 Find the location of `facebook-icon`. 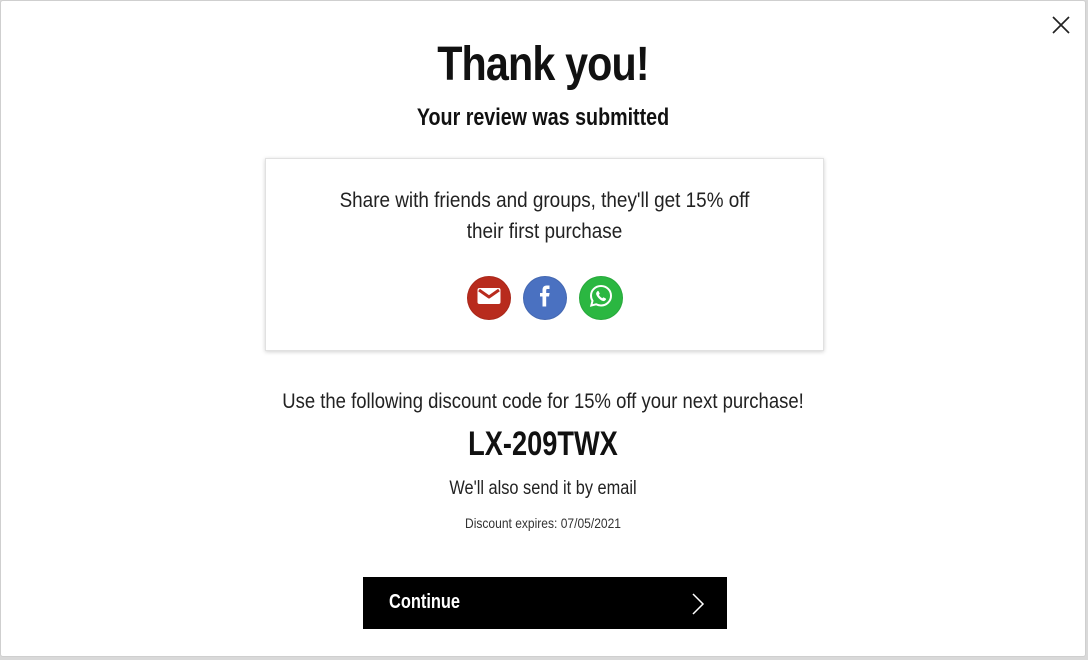

facebook-icon is located at coordinates (545, 298).